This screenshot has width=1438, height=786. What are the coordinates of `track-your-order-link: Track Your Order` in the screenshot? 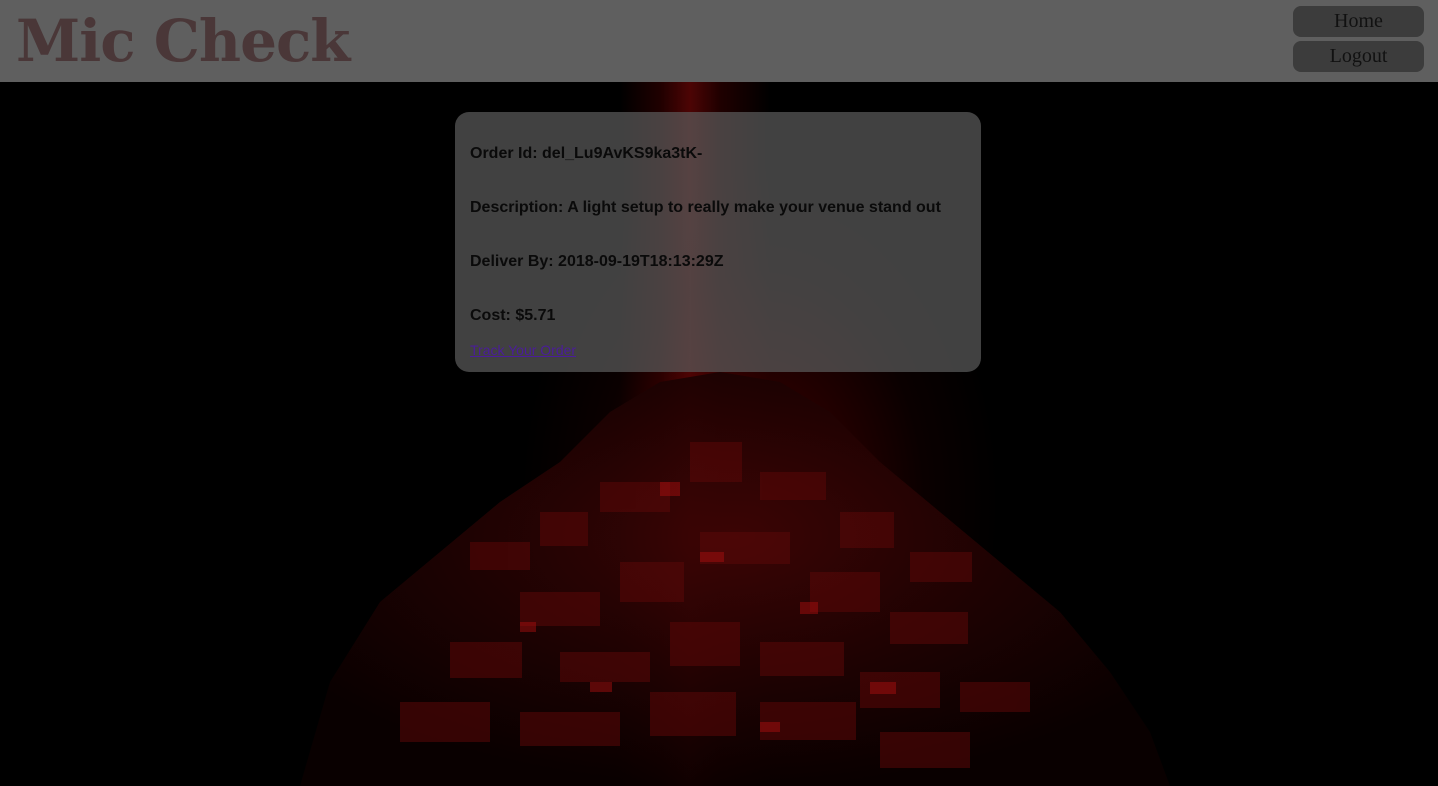 It's located at (523, 350).